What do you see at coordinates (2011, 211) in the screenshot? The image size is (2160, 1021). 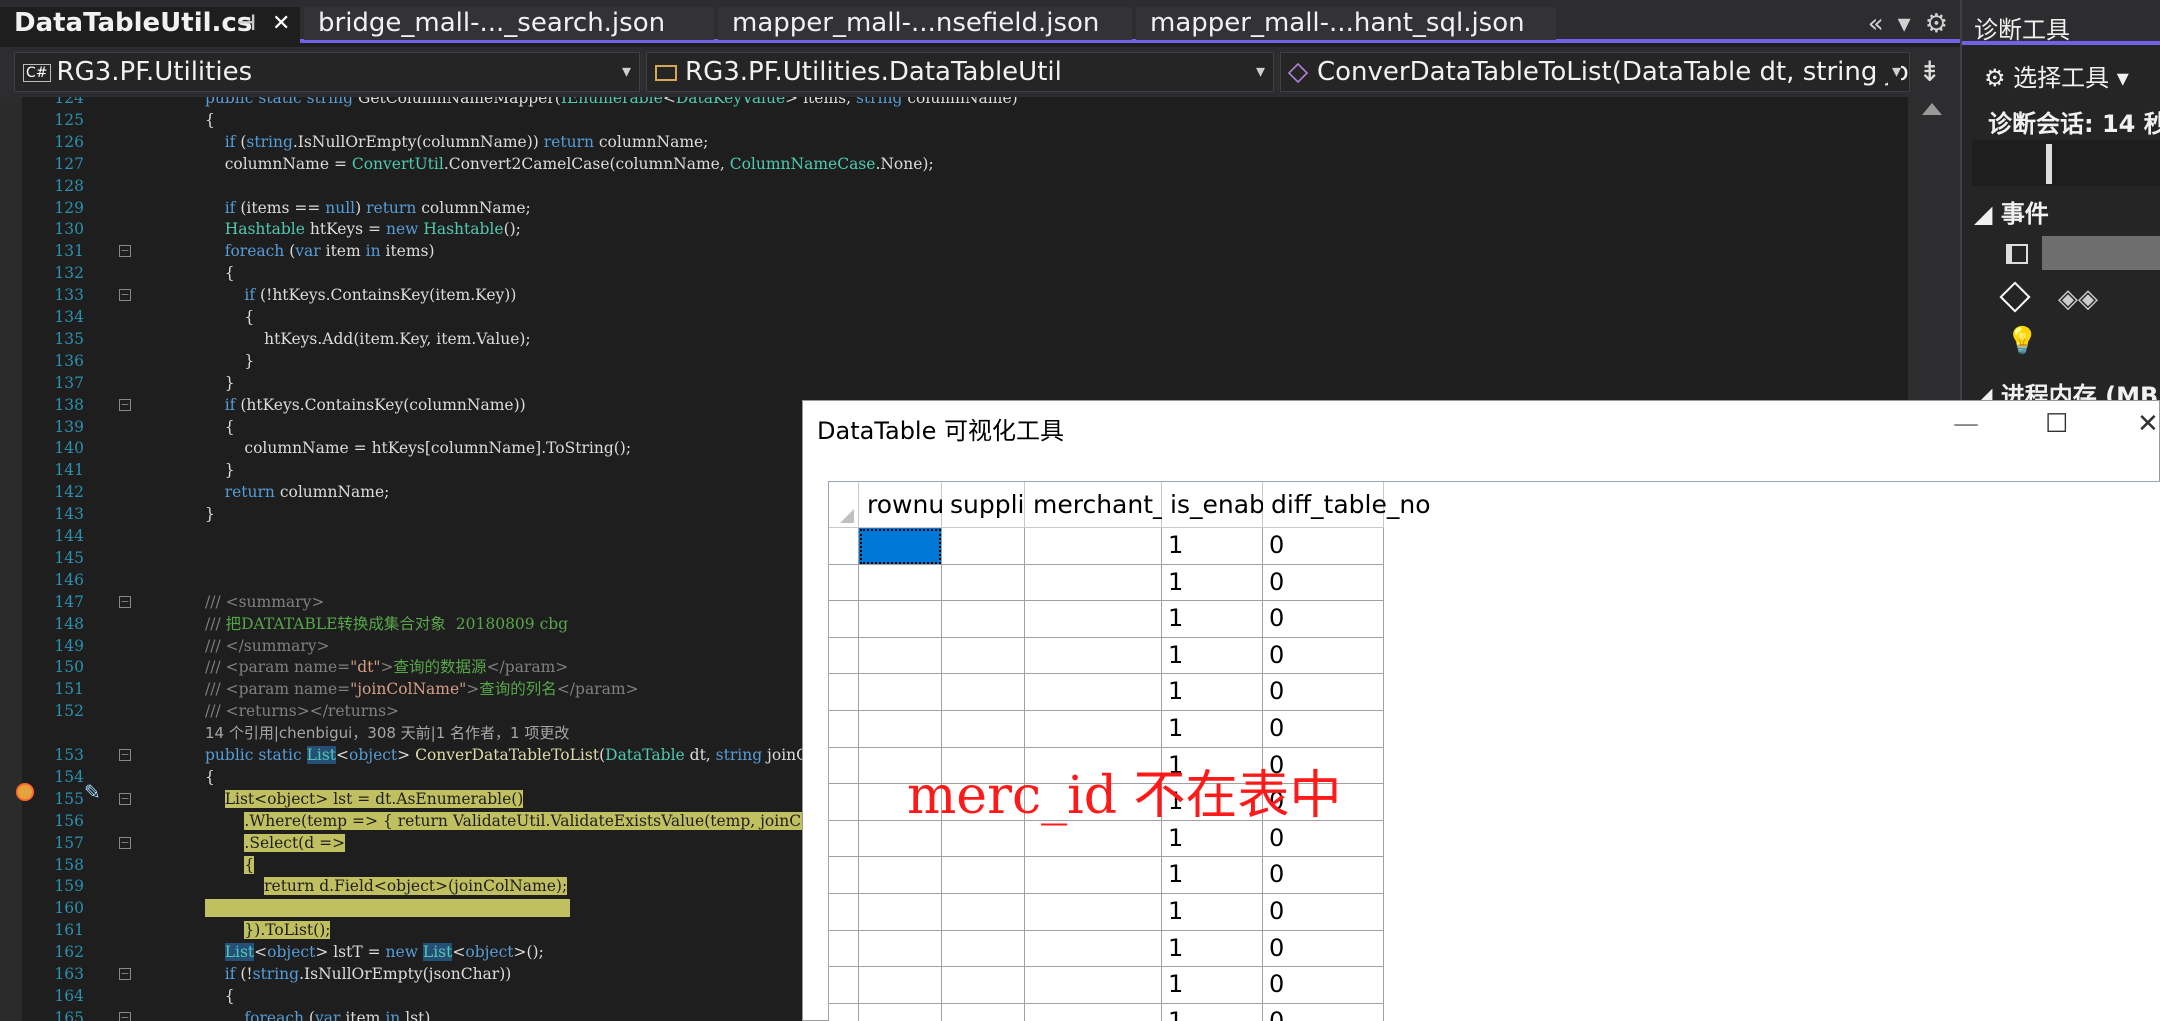 I see `events-section: ◢ 事件` at bounding box center [2011, 211].